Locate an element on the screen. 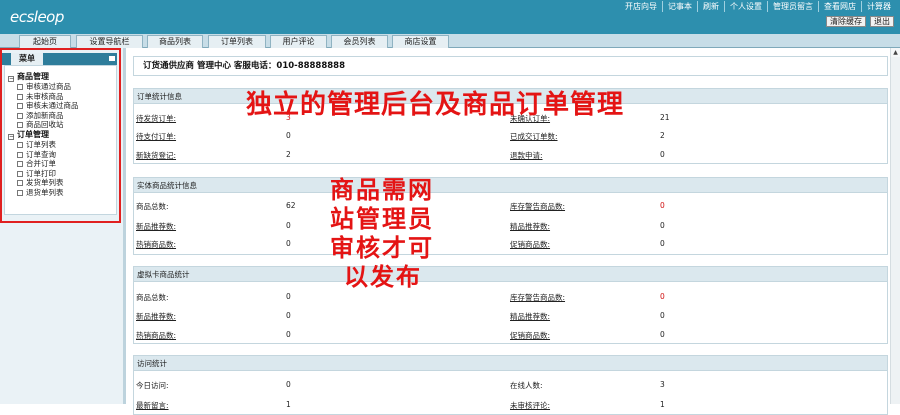 The image size is (900, 415). panel-title: 实体商品统计信息 is located at coordinates (510, 185).